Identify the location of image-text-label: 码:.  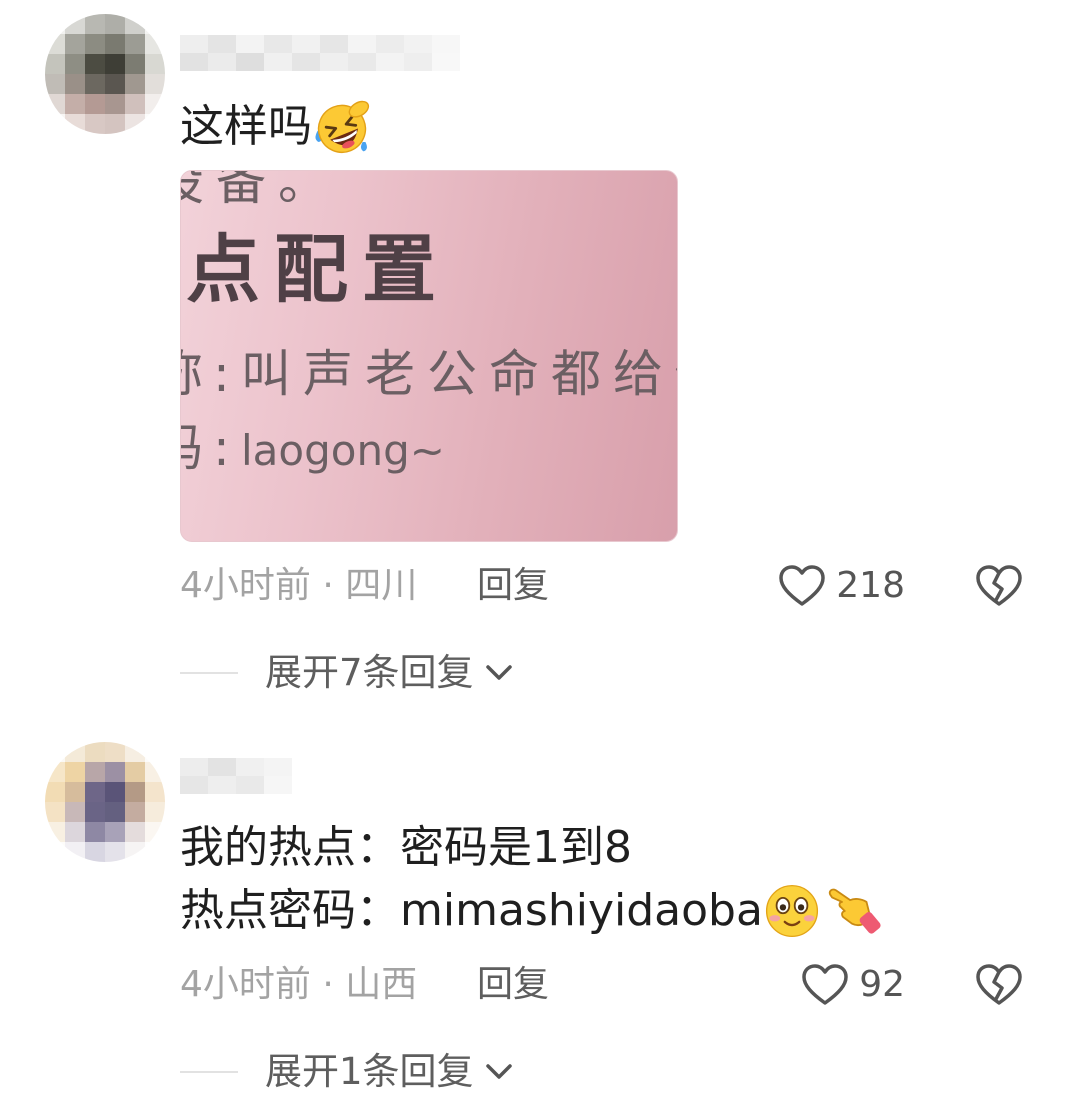
(210, 448).